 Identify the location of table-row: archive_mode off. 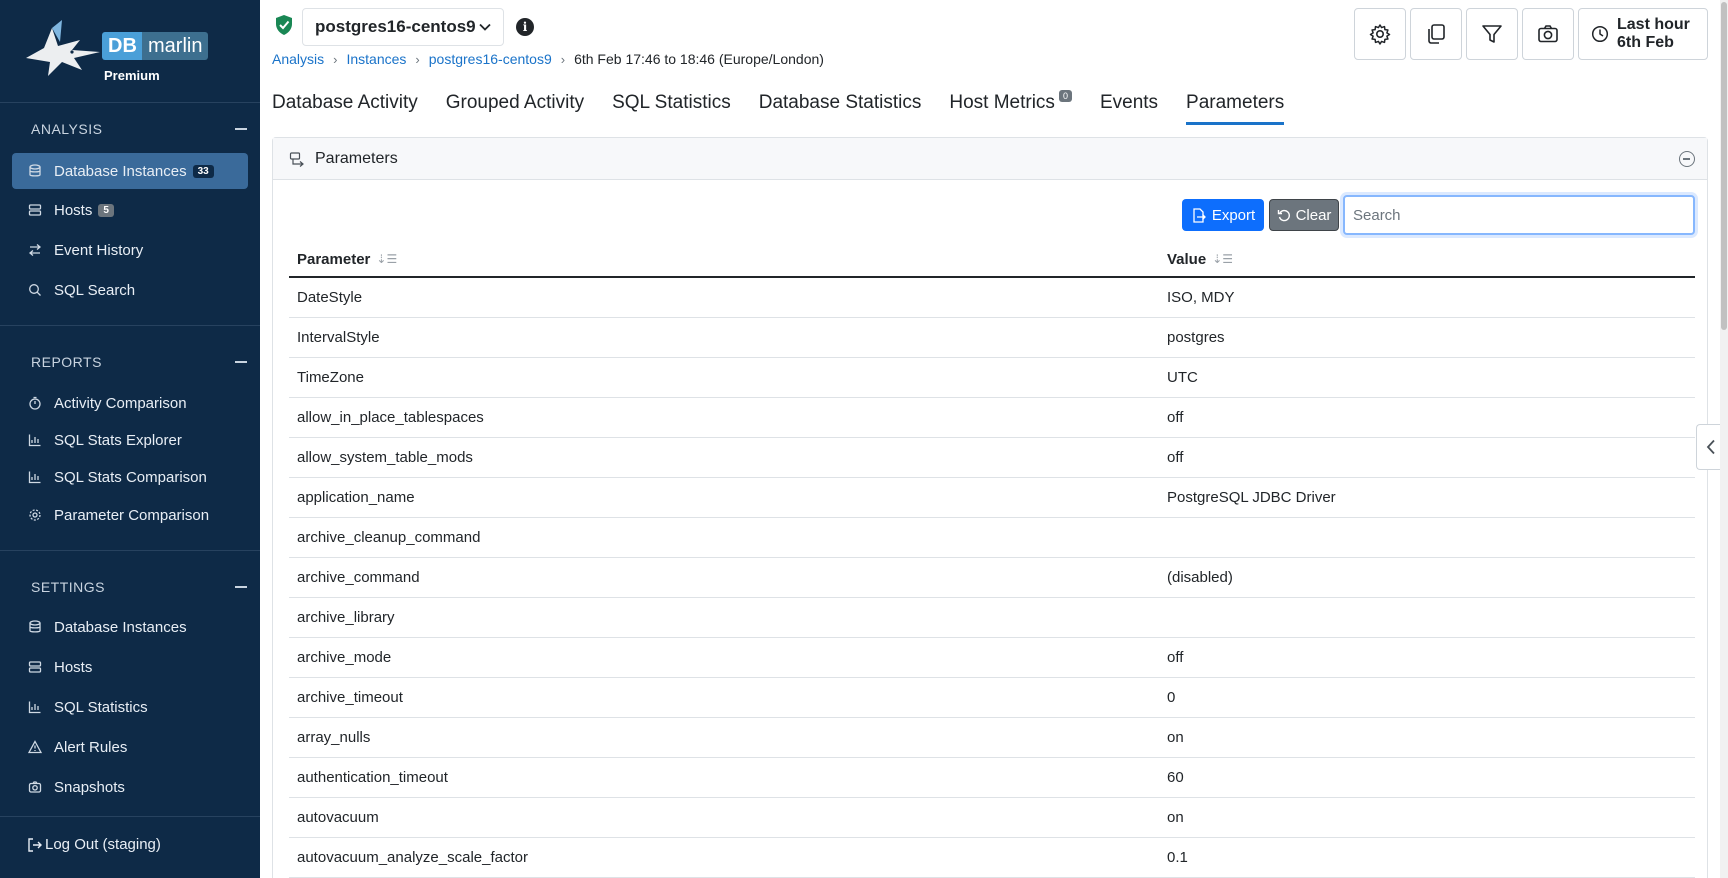
(992, 658).